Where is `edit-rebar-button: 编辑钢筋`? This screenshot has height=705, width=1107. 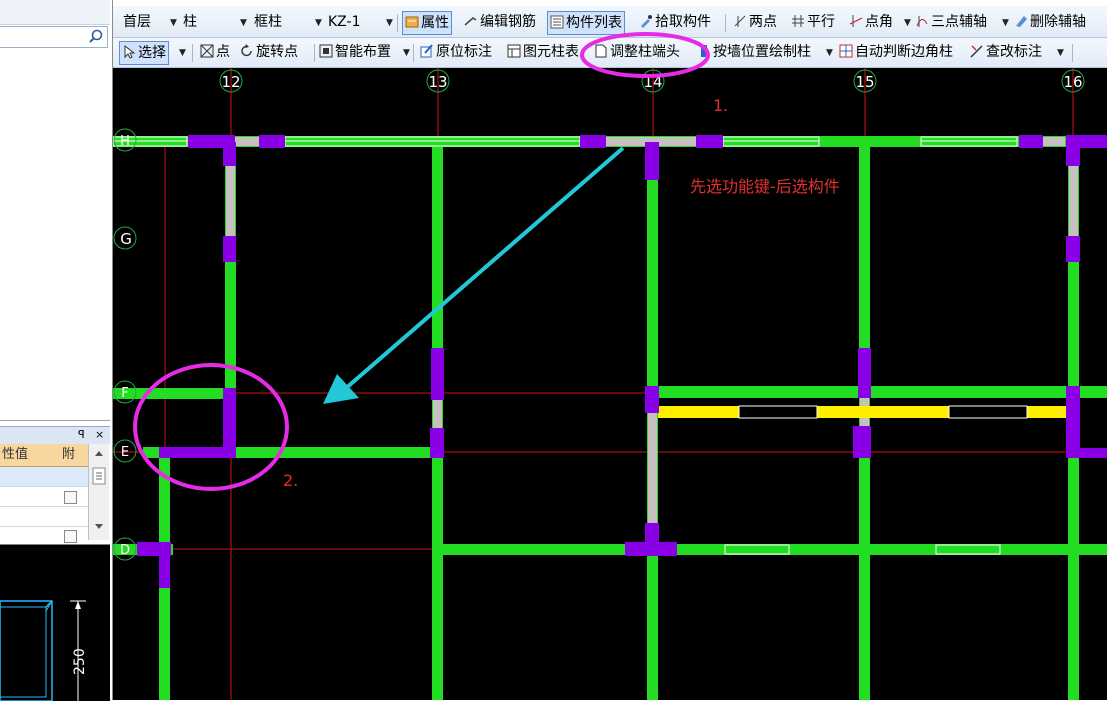
edit-rebar-button: 编辑钢筋 is located at coordinates (500, 23).